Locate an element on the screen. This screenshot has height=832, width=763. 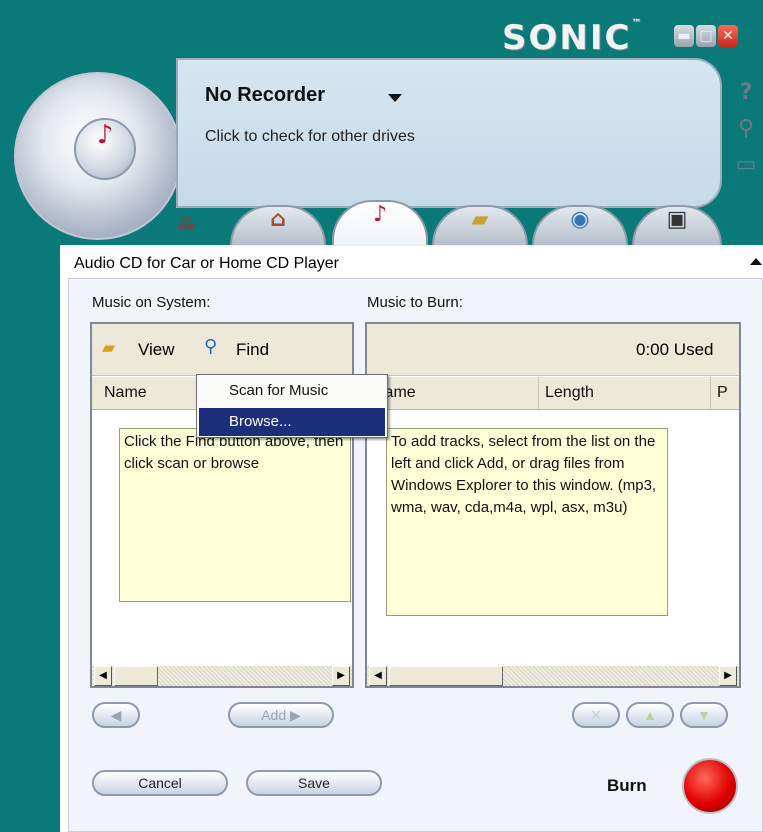
burn-label: Burn is located at coordinates (627, 785).